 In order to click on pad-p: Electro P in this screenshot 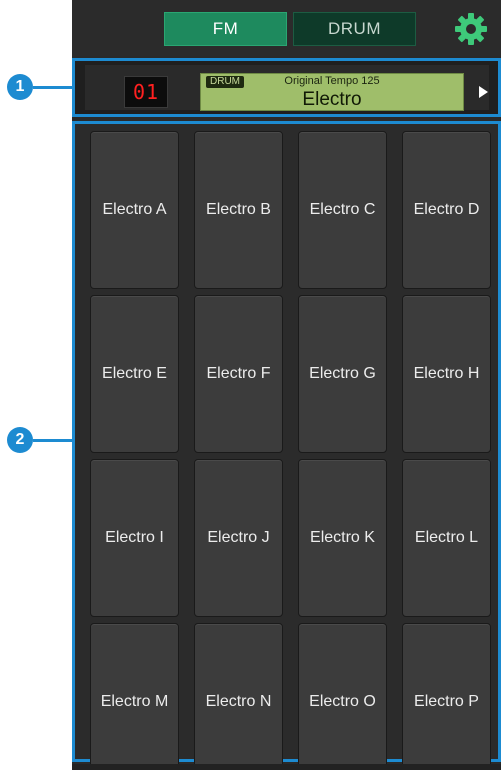, I will do `click(446, 696)`.